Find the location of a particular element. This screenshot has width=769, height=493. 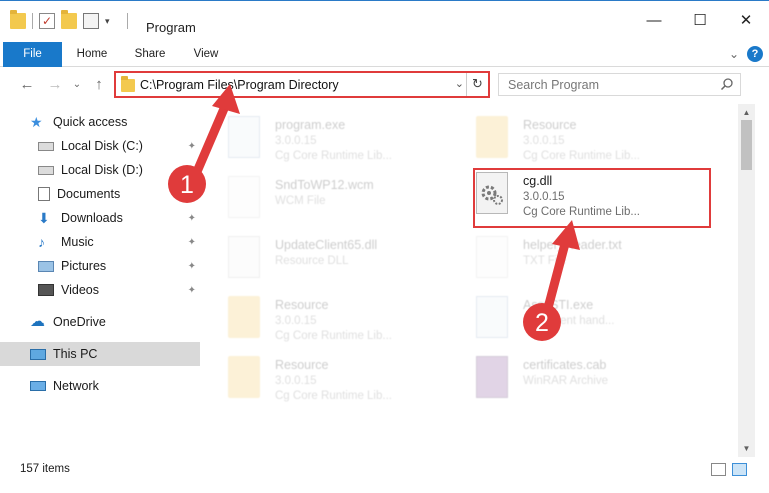

highlight-cg-dll is located at coordinates (592, 198).